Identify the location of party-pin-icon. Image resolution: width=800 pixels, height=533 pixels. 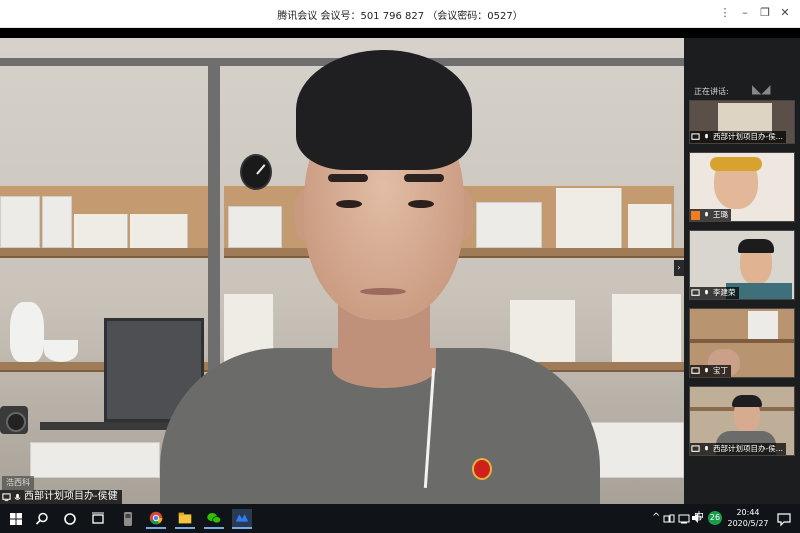
(482, 469).